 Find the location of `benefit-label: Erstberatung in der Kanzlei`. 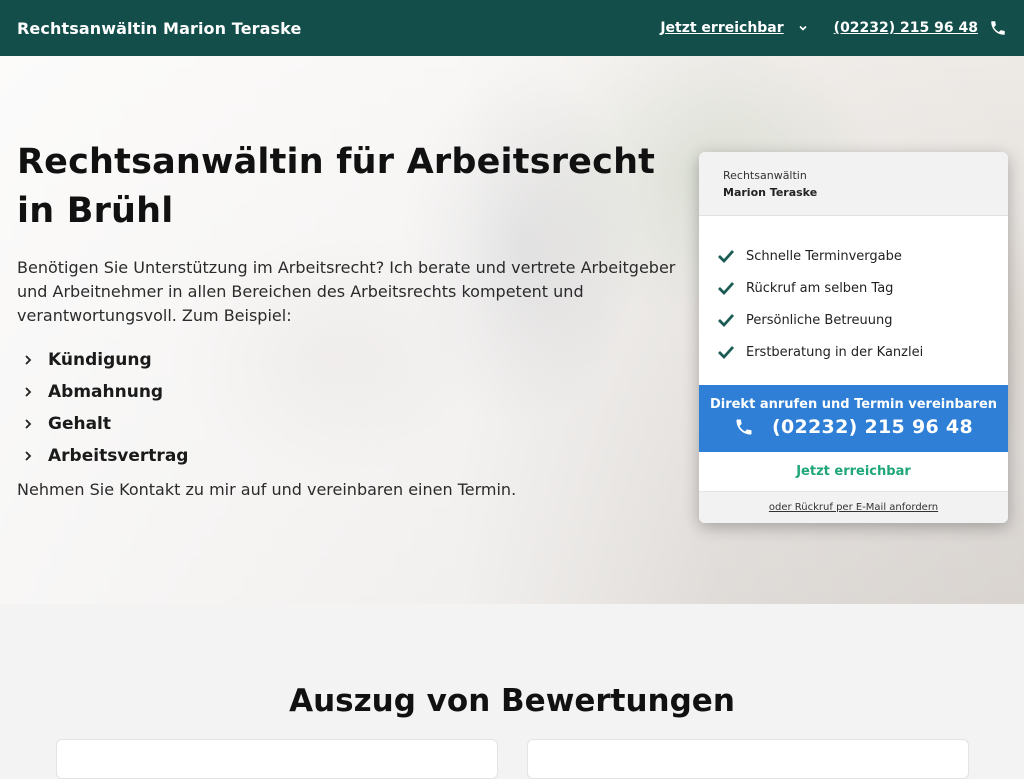

benefit-label: Erstberatung in der Kanzlei is located at coordinates (835, 352).